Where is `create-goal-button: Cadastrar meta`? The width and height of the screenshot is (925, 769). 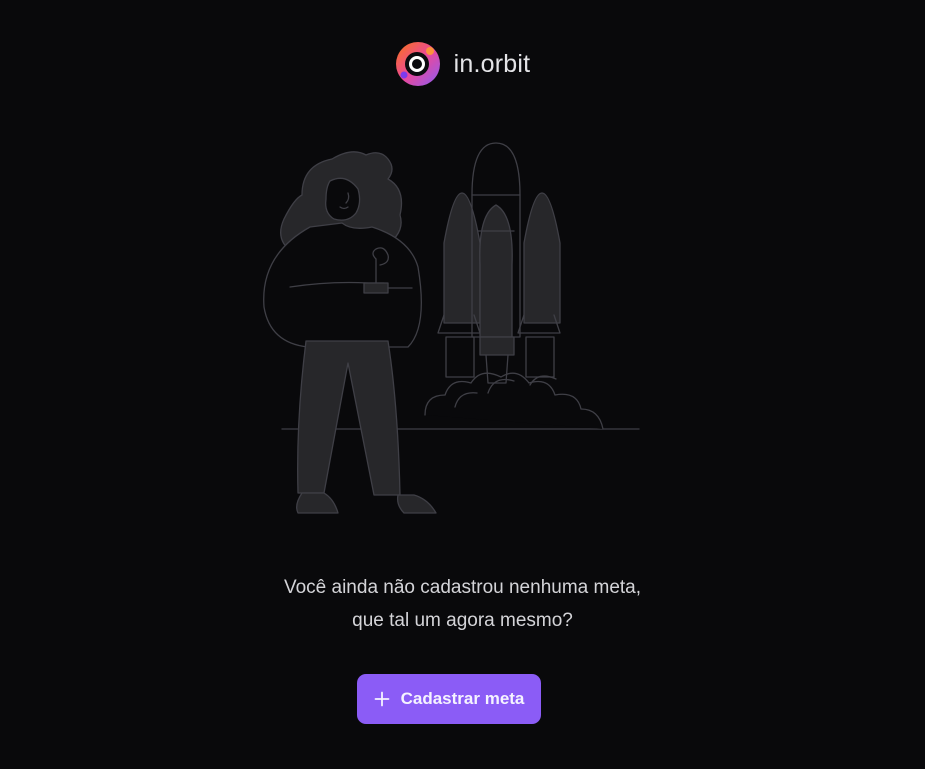 create-goal-button: Cadastrar meta is located at coordinates (449, 699).